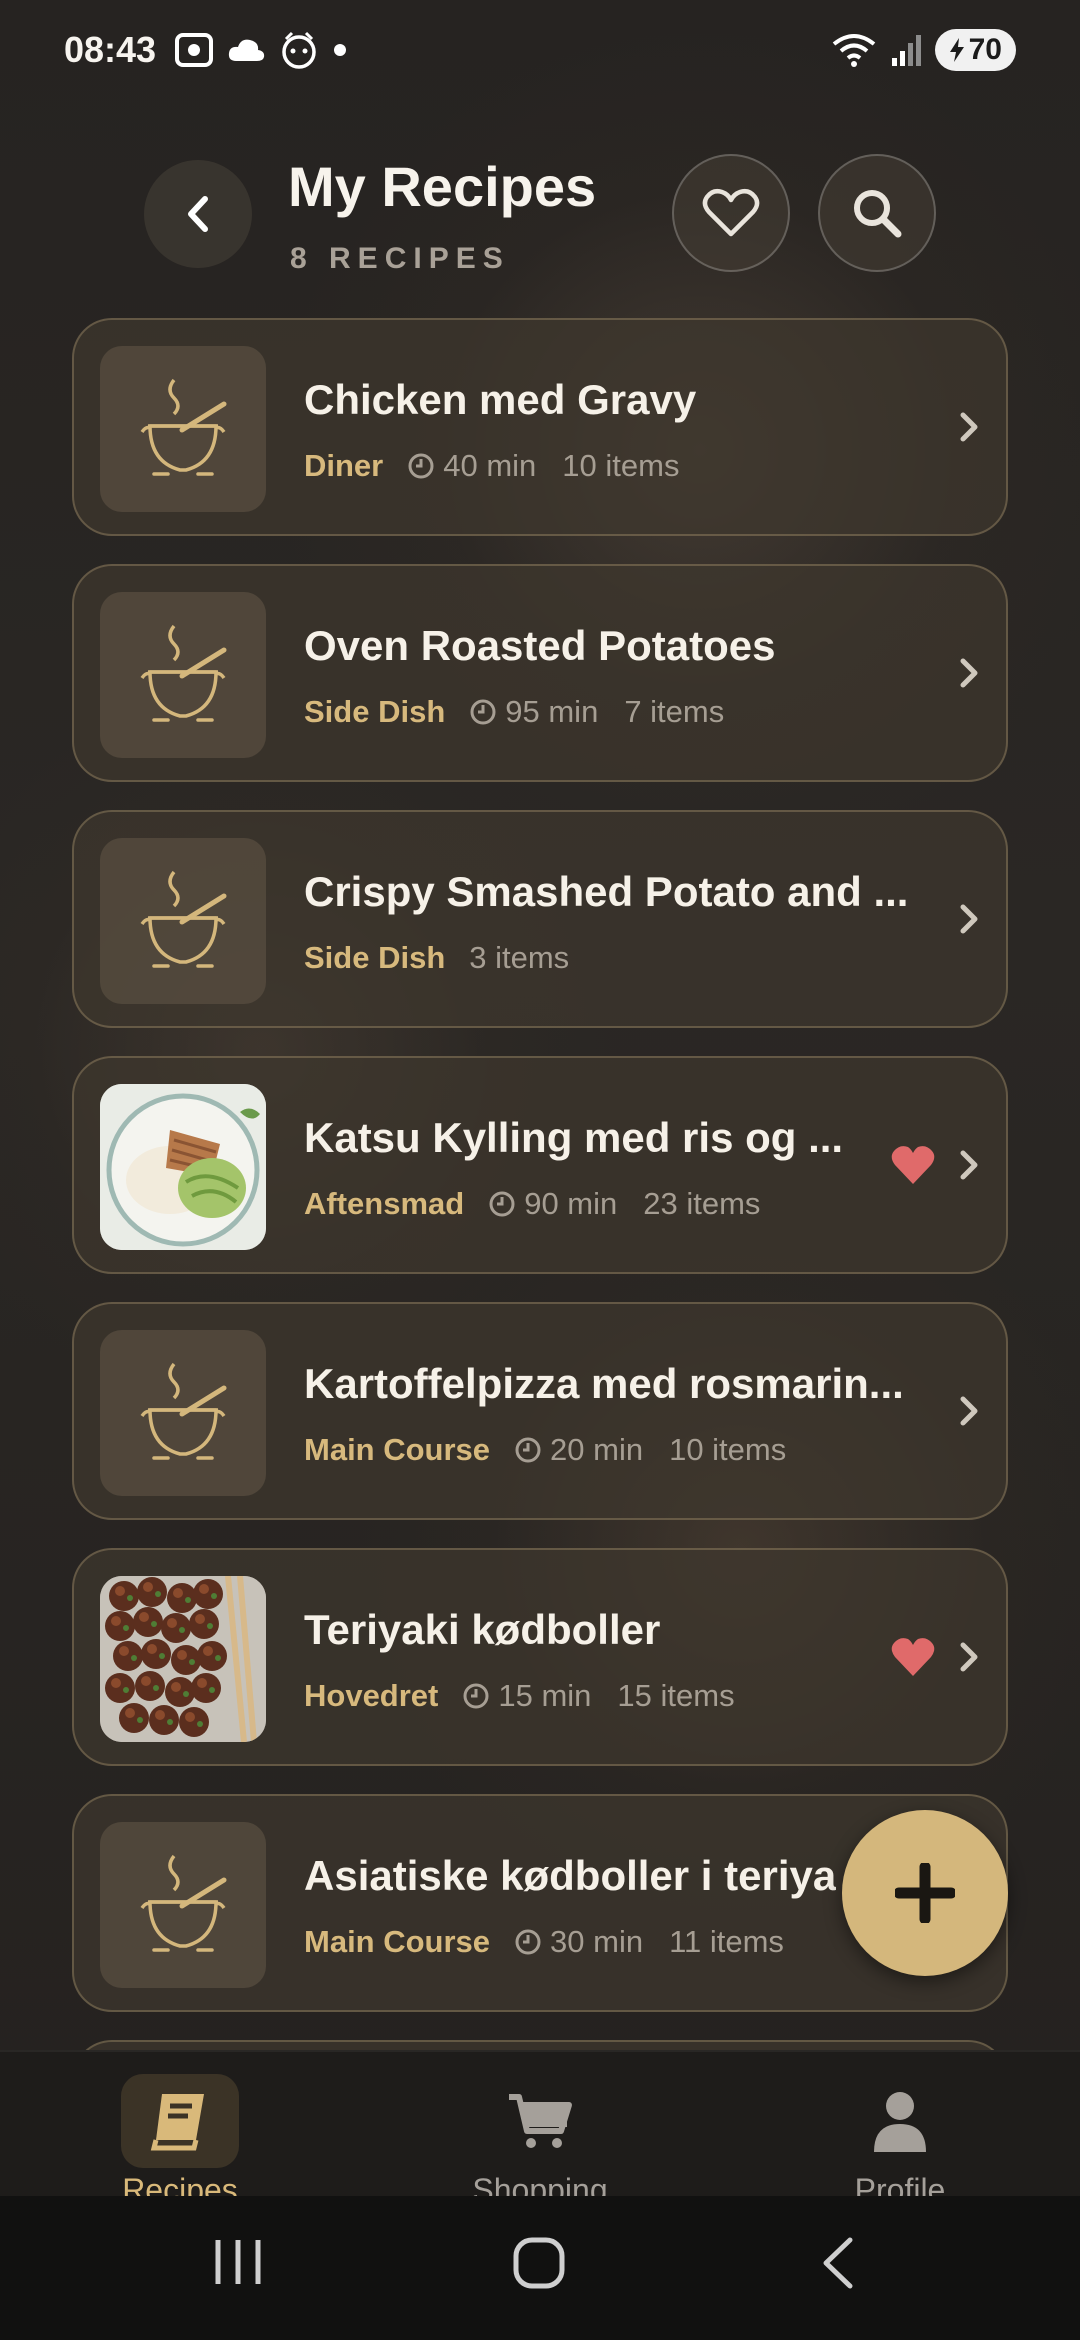  What do you see at coordinates (985, 49) in the screenshot?
I see `battery-level: 70` at bounding box center [985, 49].